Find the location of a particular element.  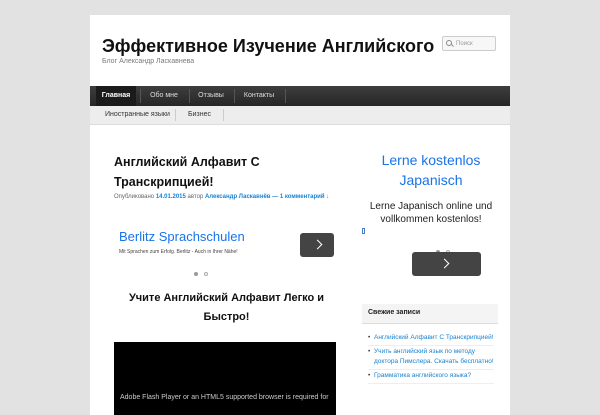

recent-post-link: Английский Алфавит С Транскрипцией! is located at coordinates (431, 339).